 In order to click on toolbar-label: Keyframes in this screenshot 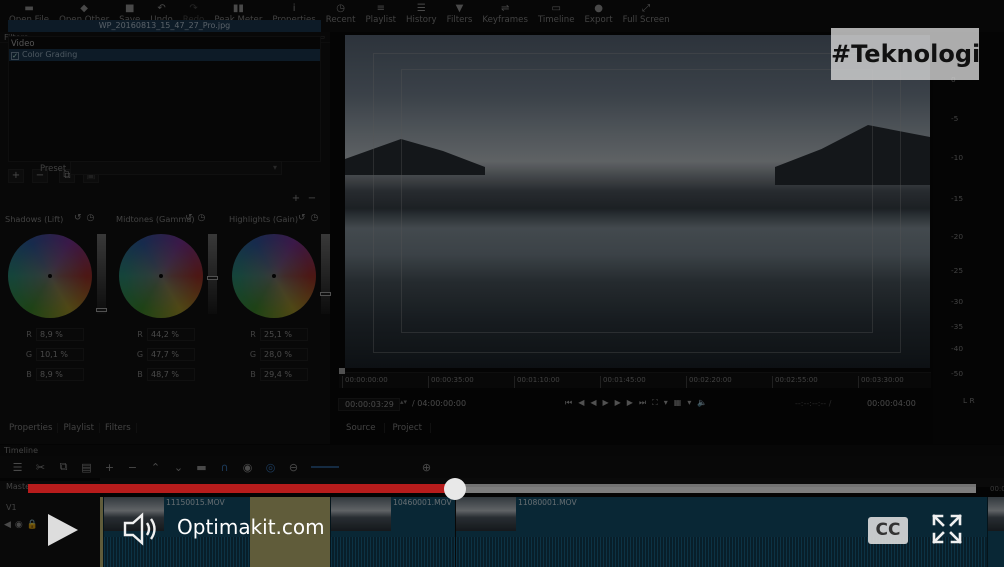, I will do `click(505, 20)`.